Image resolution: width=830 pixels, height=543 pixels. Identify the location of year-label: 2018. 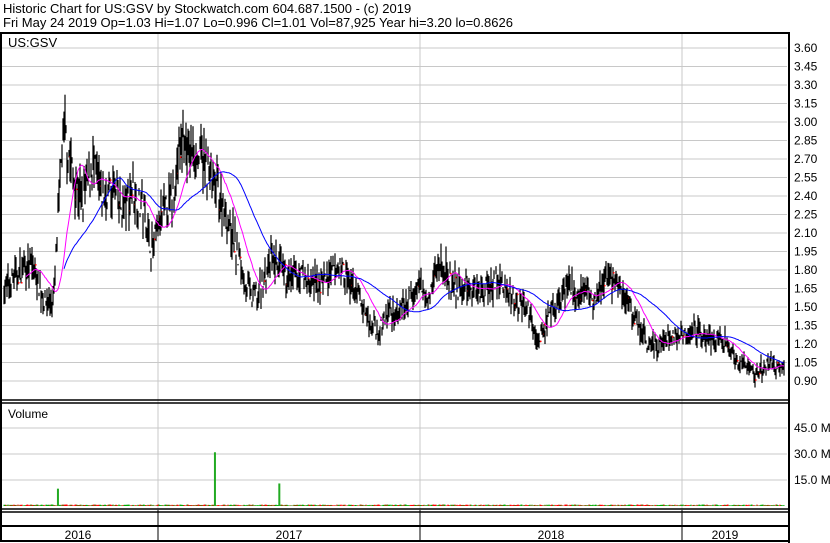
(551, 535).